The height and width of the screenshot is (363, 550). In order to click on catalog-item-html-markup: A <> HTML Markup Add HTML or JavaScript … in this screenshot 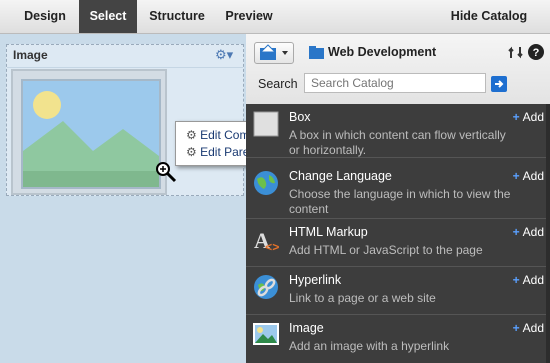, I will do `click(398, 243)`.